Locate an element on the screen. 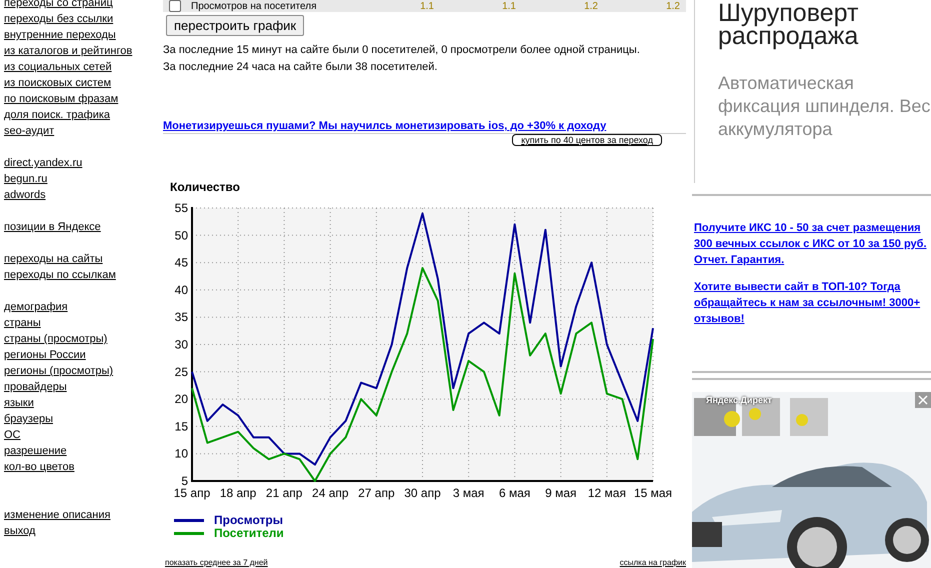  sidebar-link: переходы без ссылки is located at coordinates (82, 19).